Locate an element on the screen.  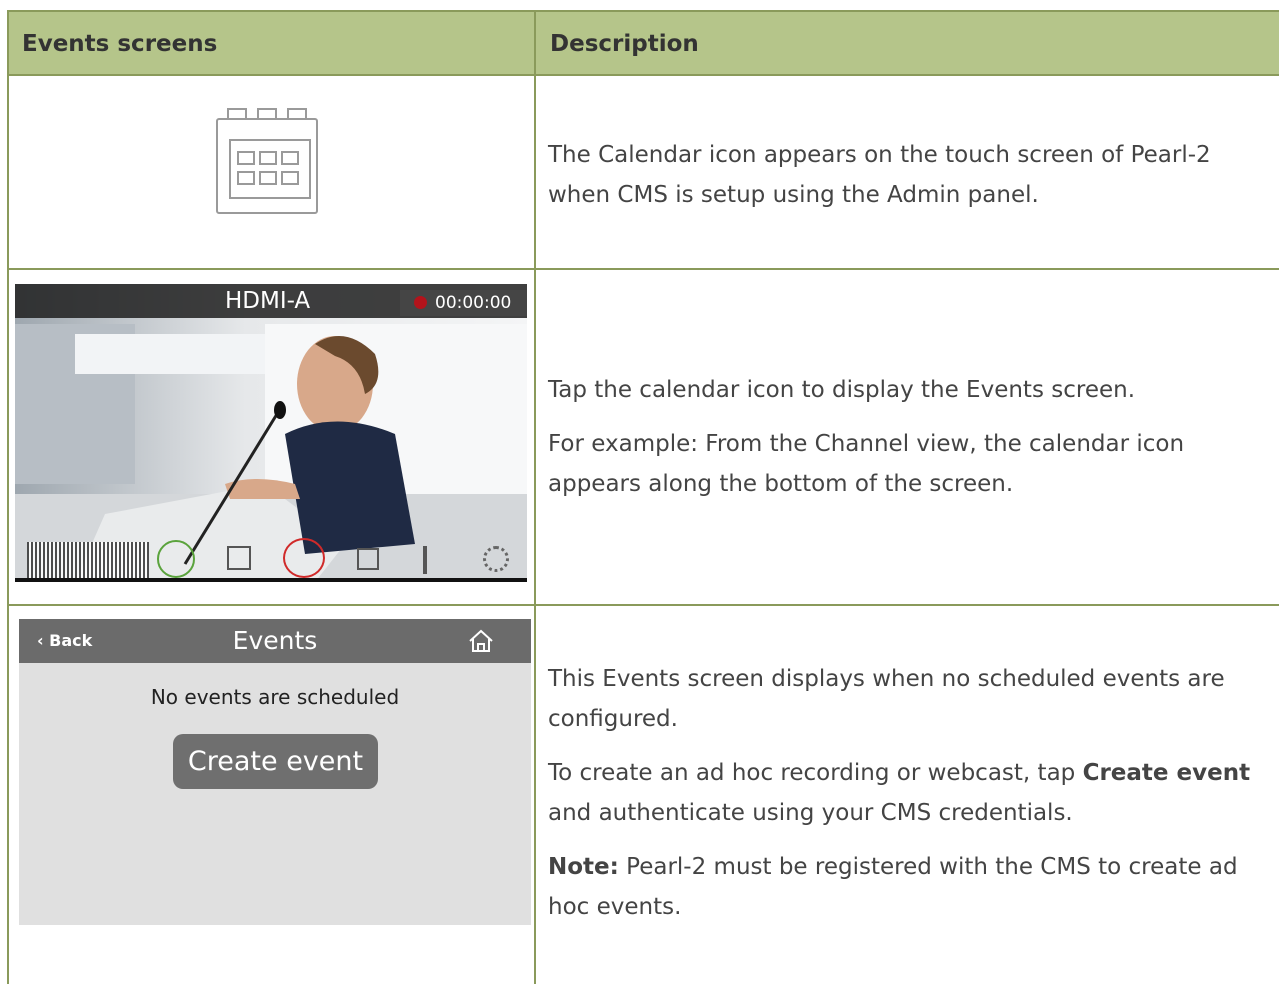
header-events-screens: Events screens is located at coordinates (120, 43).